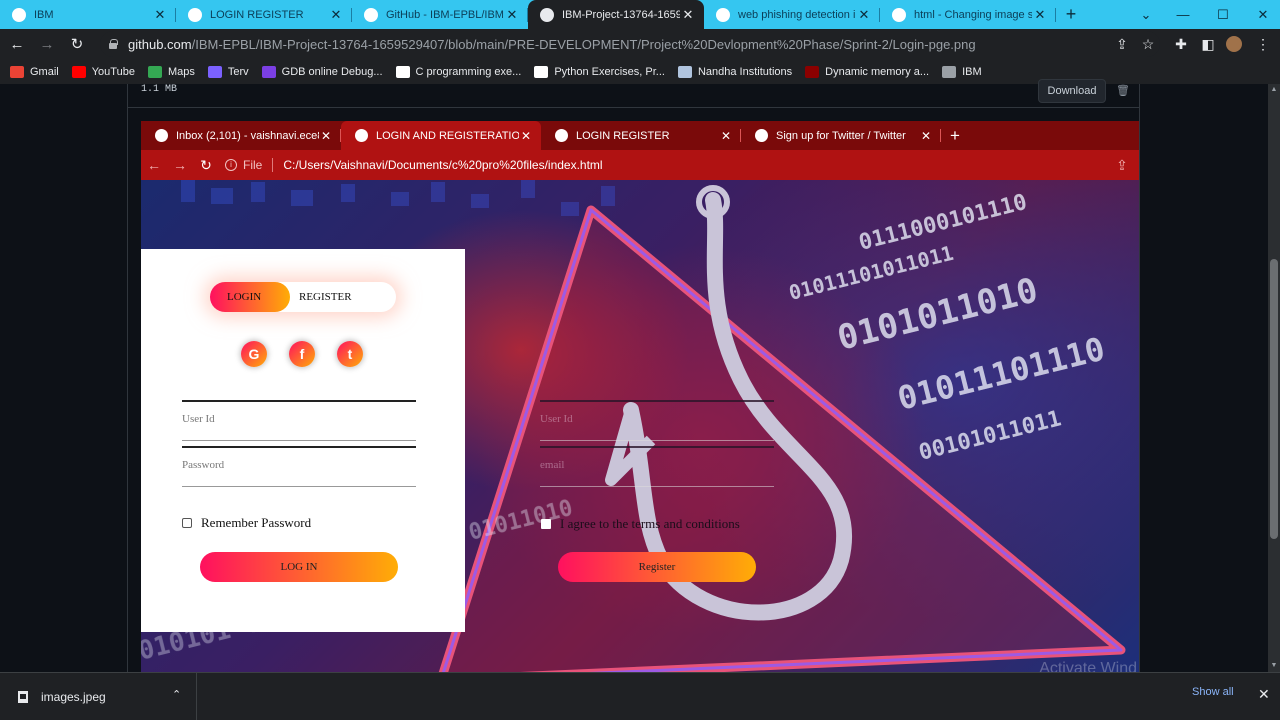 The image size is (1280, 720). What do you see at coordinates (734, 71) in the screenshot?
I see `bookmark-item: Nandha Institutions` at bounding box center [734, 71].